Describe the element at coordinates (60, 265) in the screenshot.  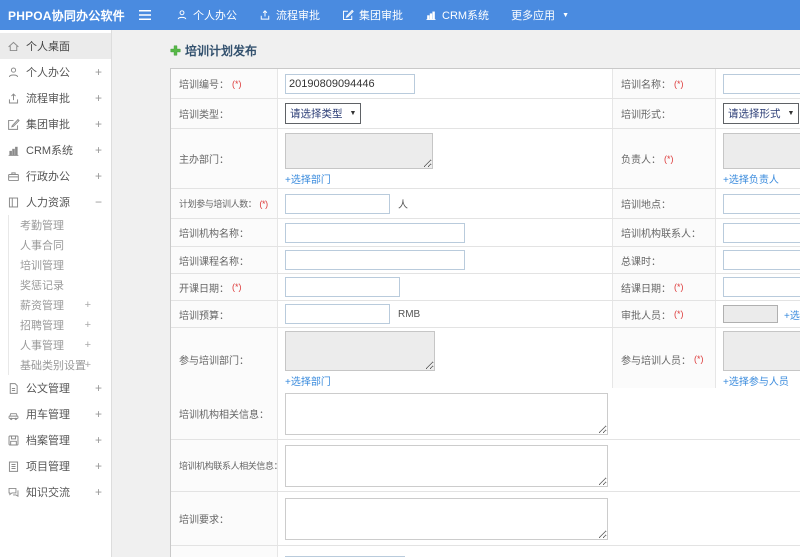
I see `sidebar-subitem-training-management: 培训管理` at that location.